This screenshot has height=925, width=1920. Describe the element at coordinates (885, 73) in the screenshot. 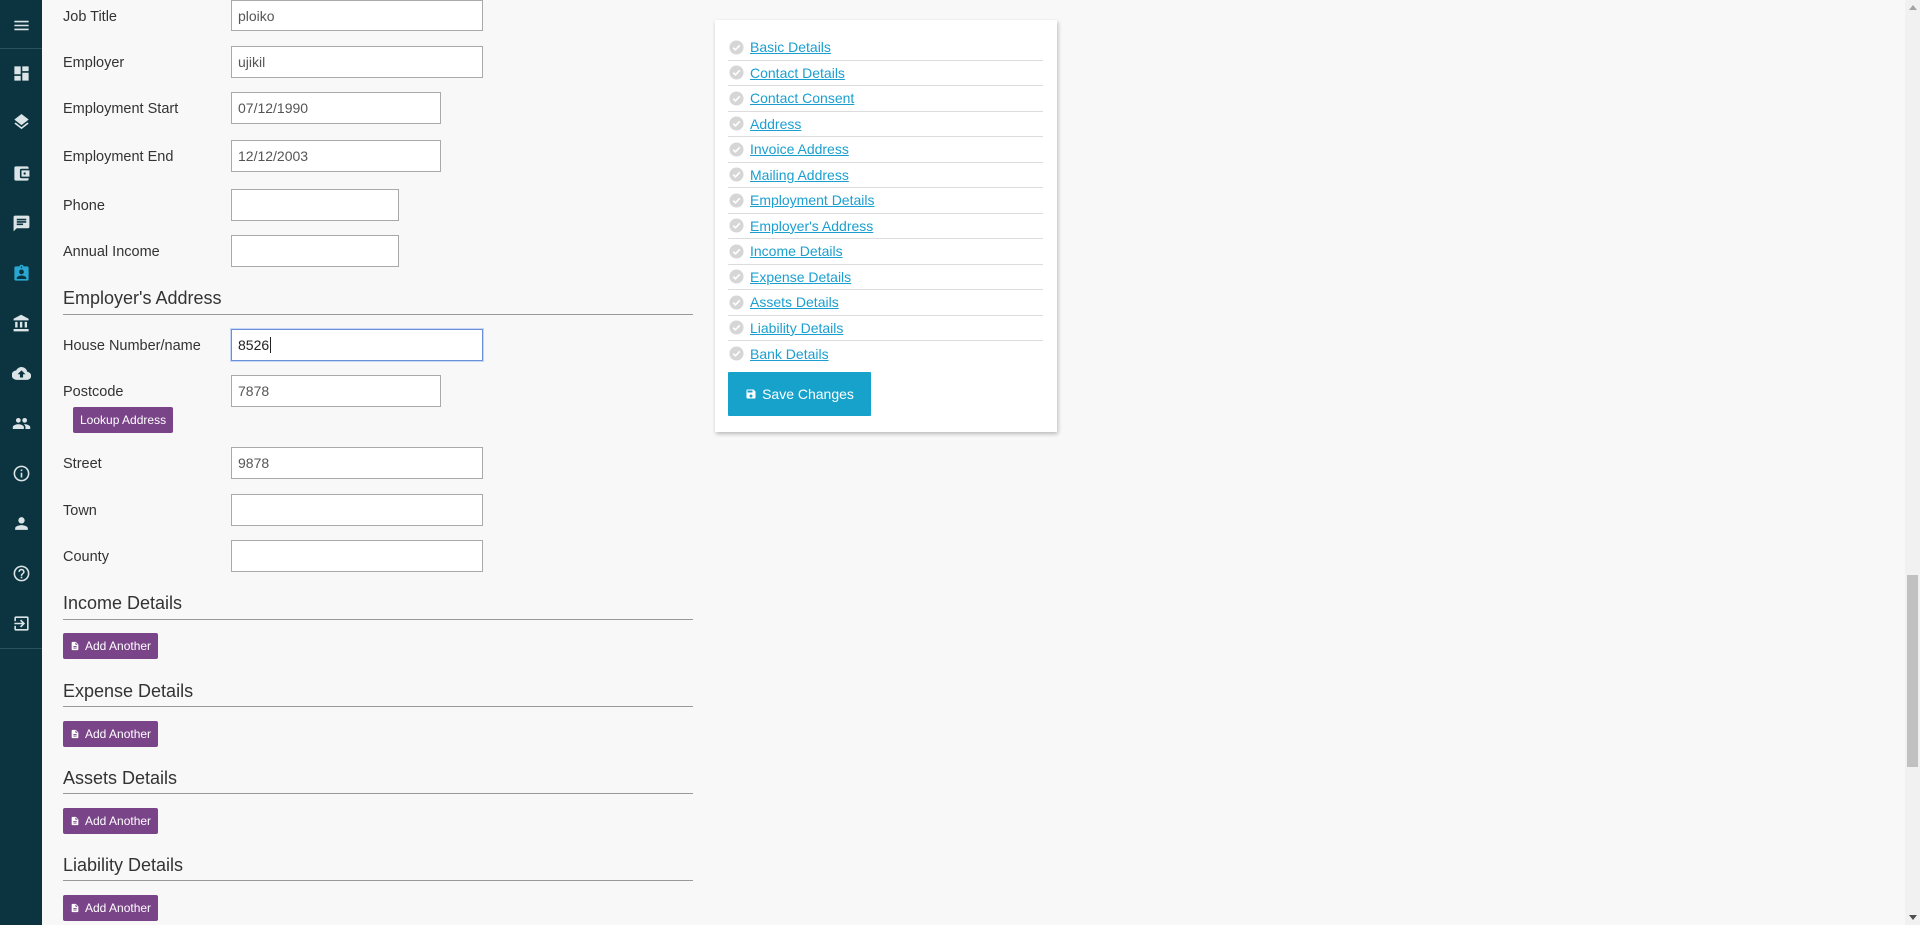

I see `nav-item-contact-details: Contact Details` at that location.